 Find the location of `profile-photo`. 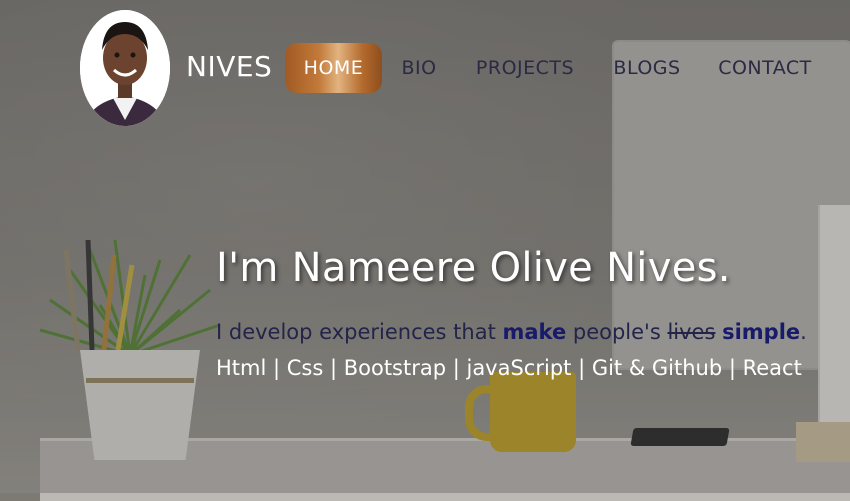

profile-photo is located at coordinates (125, 68).